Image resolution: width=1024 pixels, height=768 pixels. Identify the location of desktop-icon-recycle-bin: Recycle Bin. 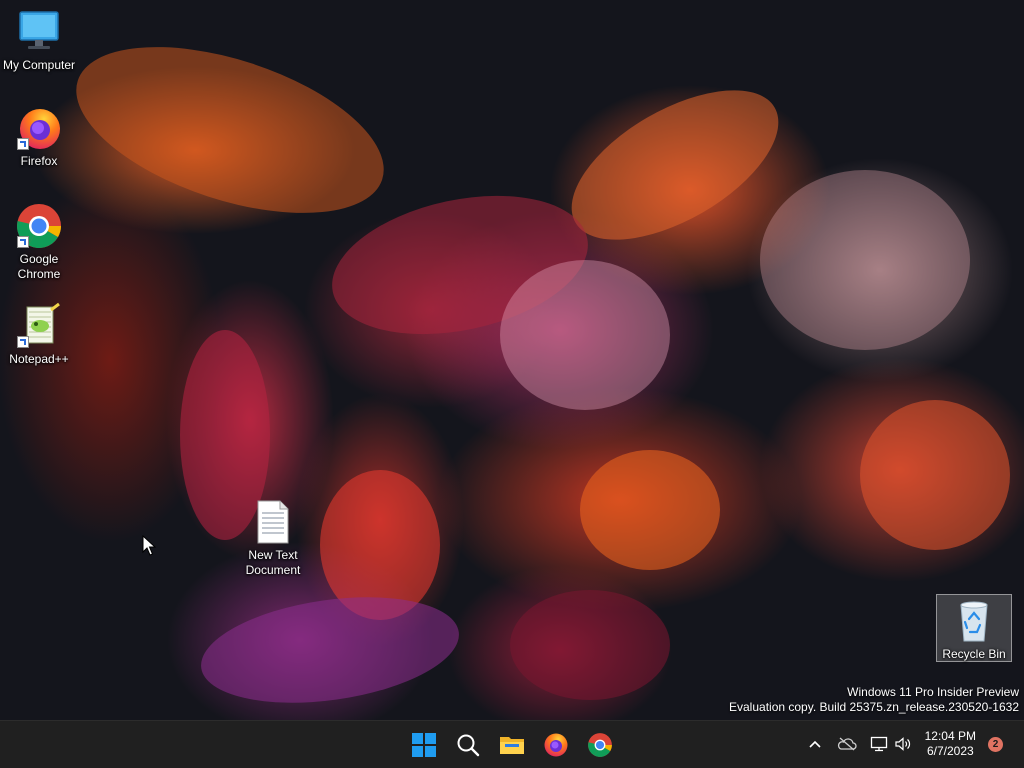
(974, 628).